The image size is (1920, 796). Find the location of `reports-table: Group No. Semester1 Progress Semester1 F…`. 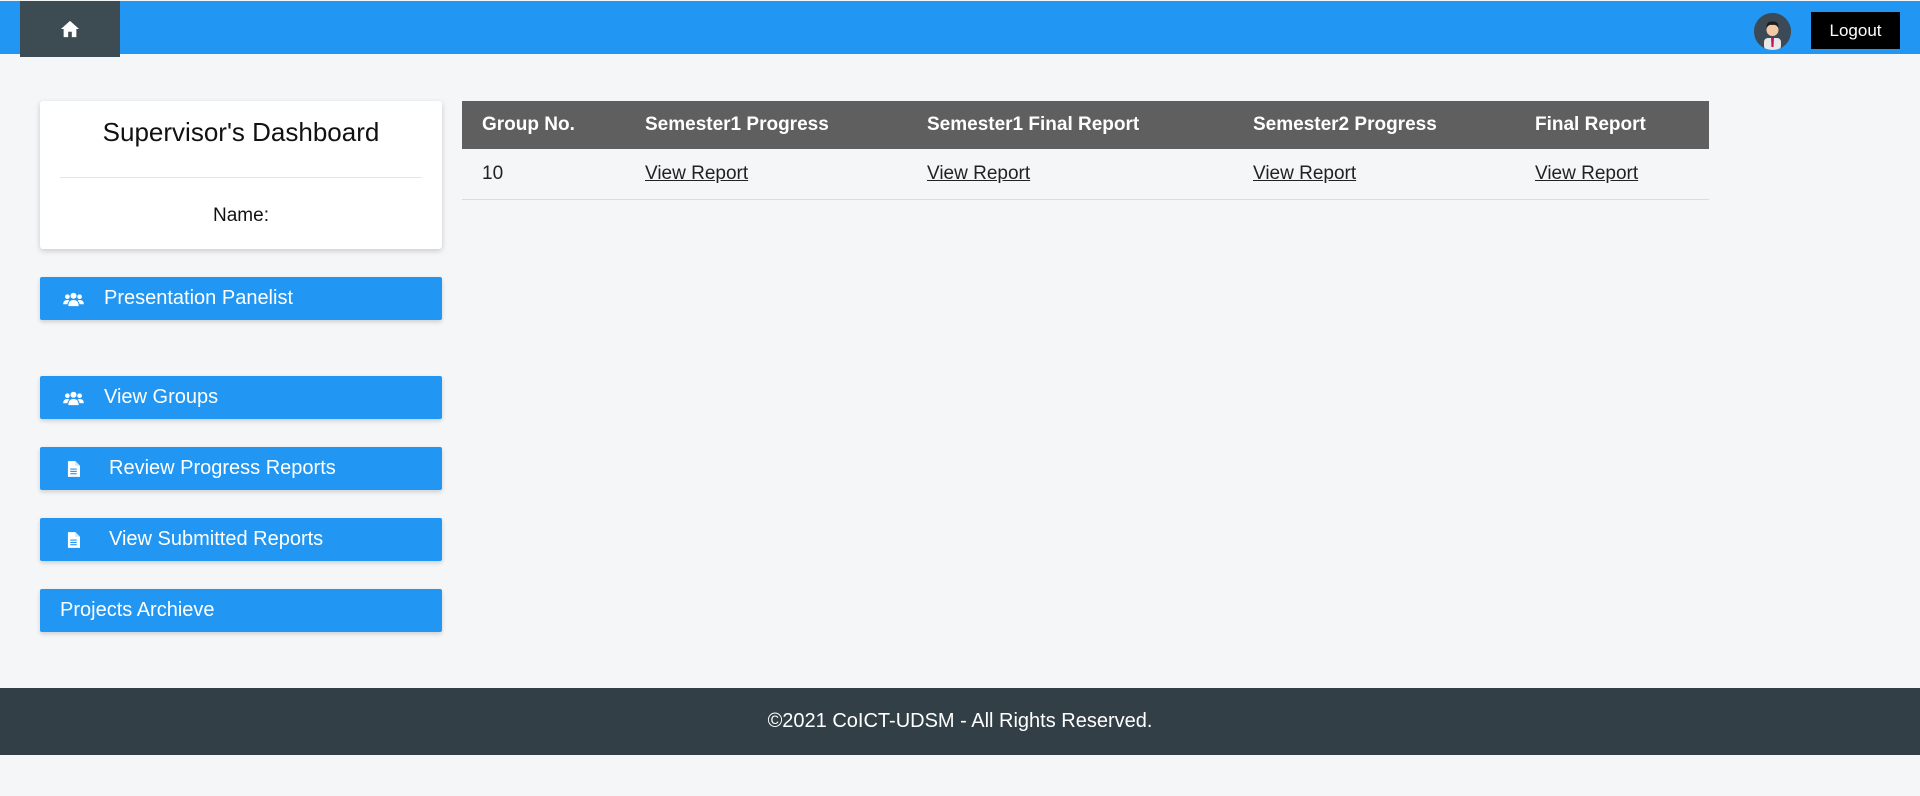

reports-table: Group No. Semester1 Progress Semester1 F… is located at coordinates (1085, 150).